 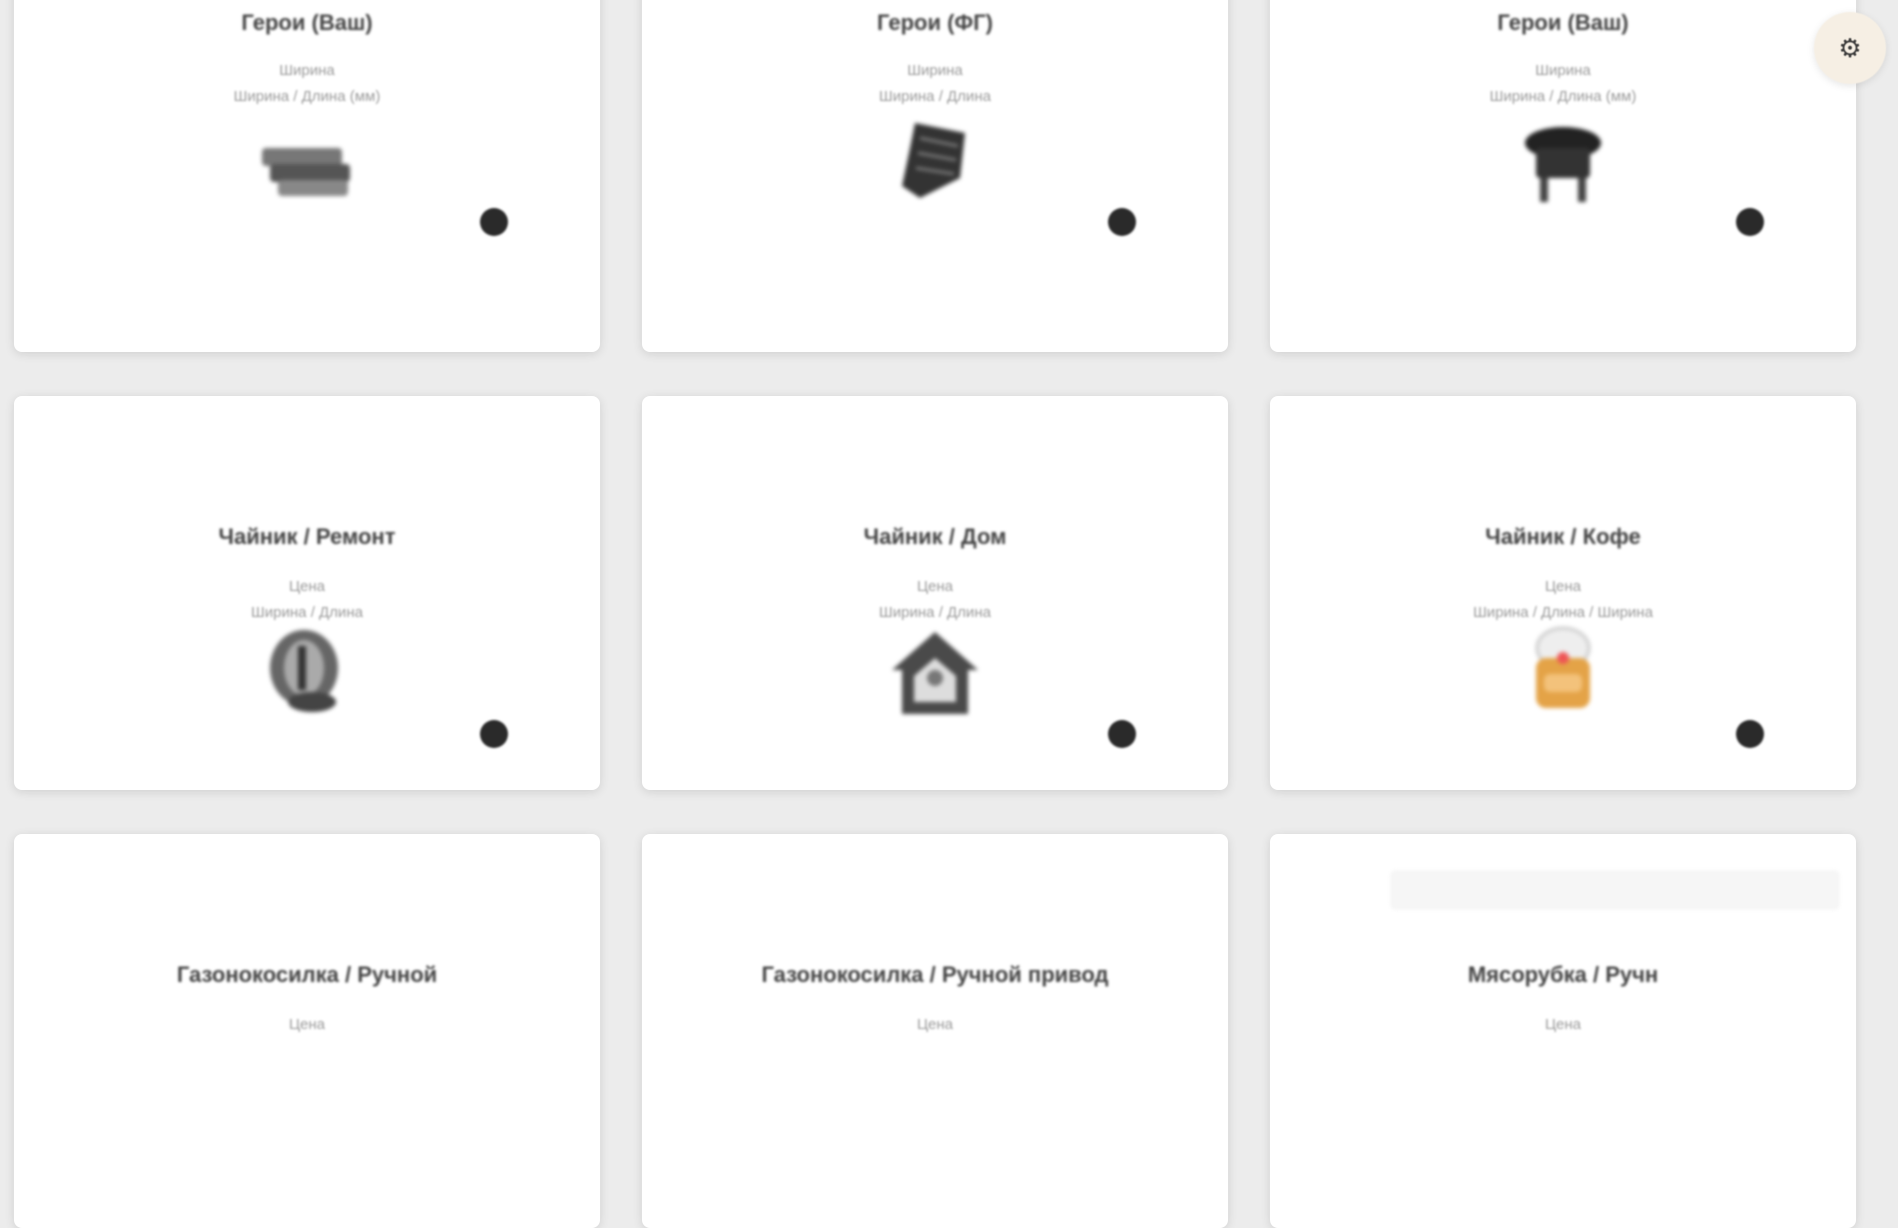 I want to click on kettle-icon, so click(x=304, y=671).